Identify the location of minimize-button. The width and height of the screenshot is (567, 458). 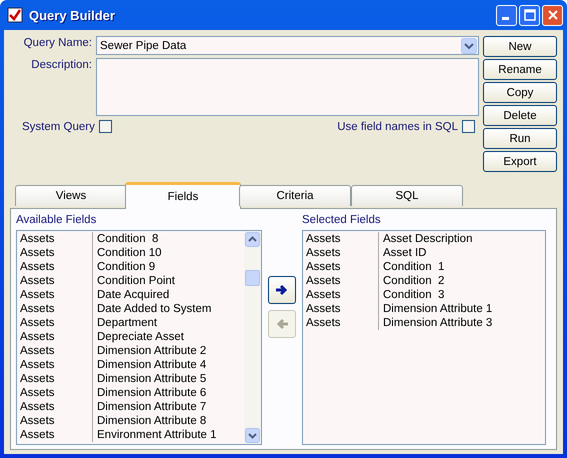
(506, 15).